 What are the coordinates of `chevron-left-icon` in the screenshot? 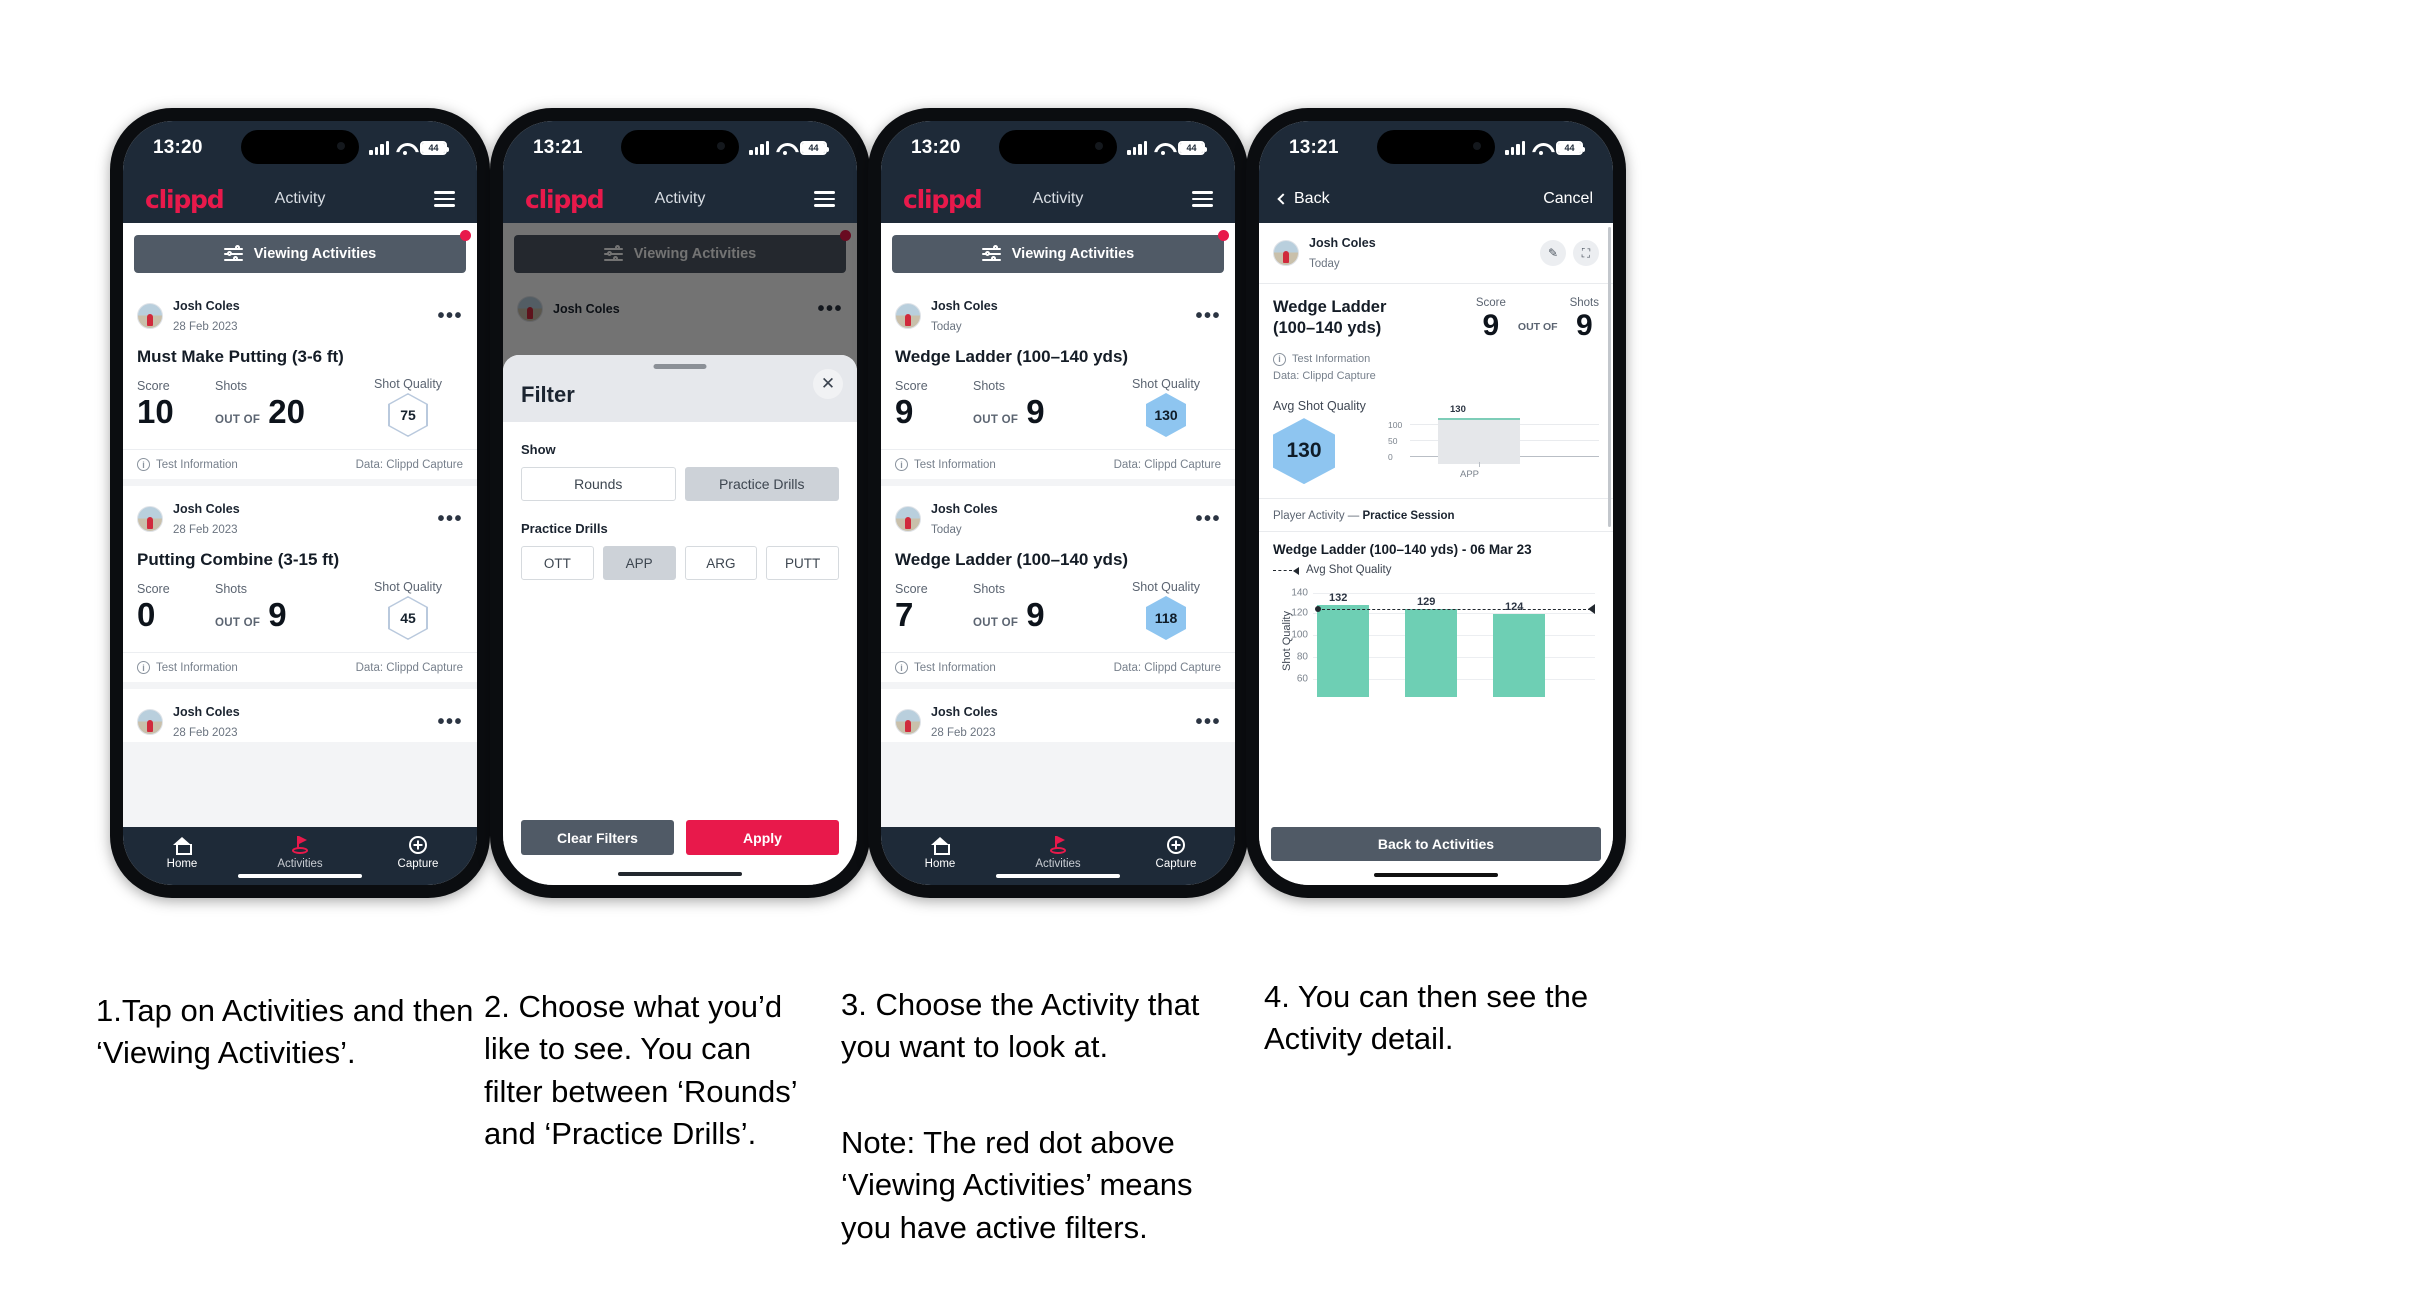 It's located at (1283, 199).